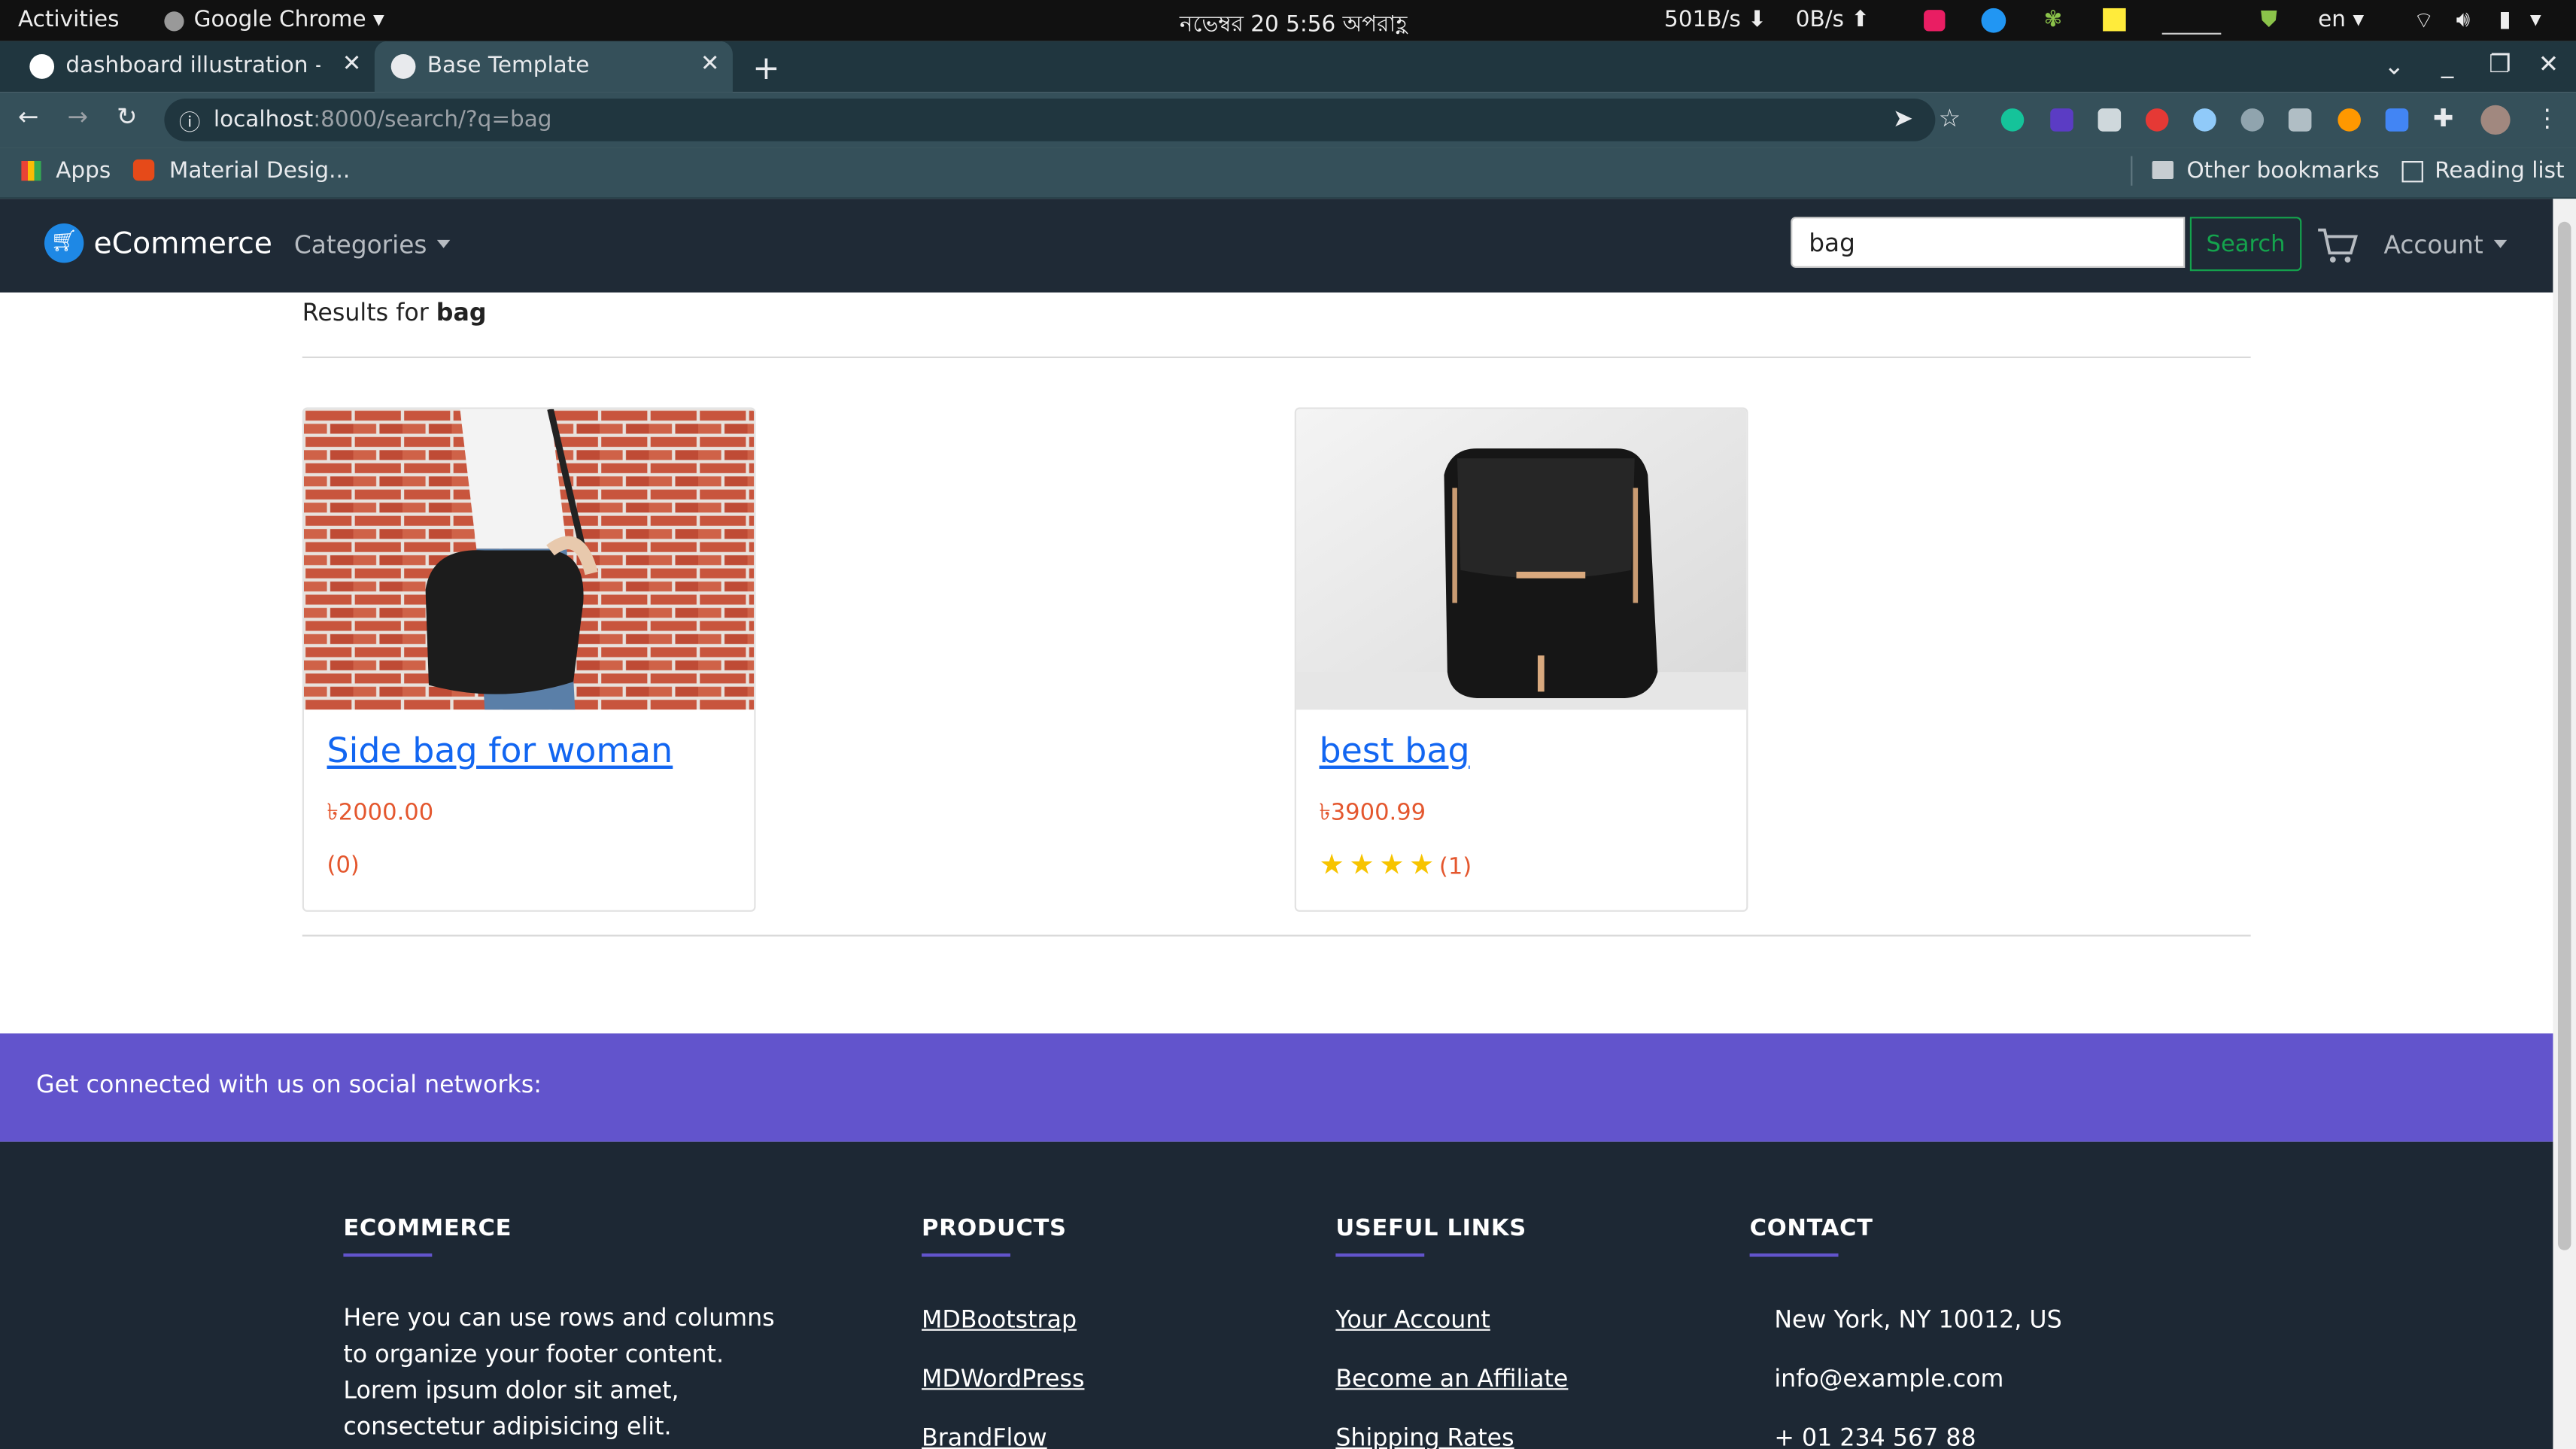  I want to click on new-tab-icon: +, so click(766, 67).